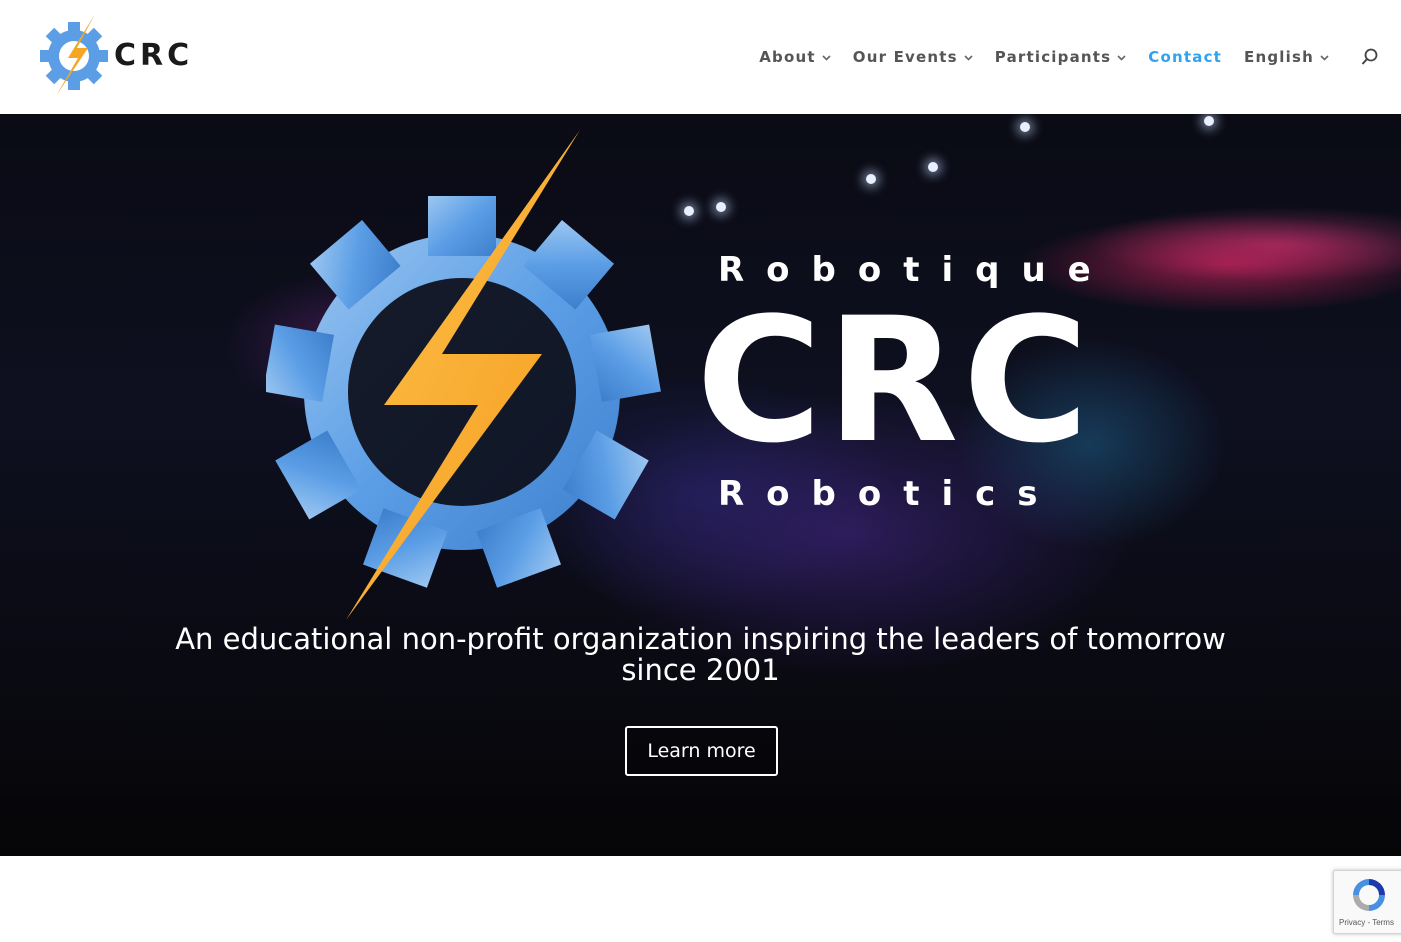 The width and height of the screenshot is (1401, 942). What do you see at coordinates (74, 55) in the screenshot?
I see `gear-bolt-logo-icon` at bounding box center [74, 55].